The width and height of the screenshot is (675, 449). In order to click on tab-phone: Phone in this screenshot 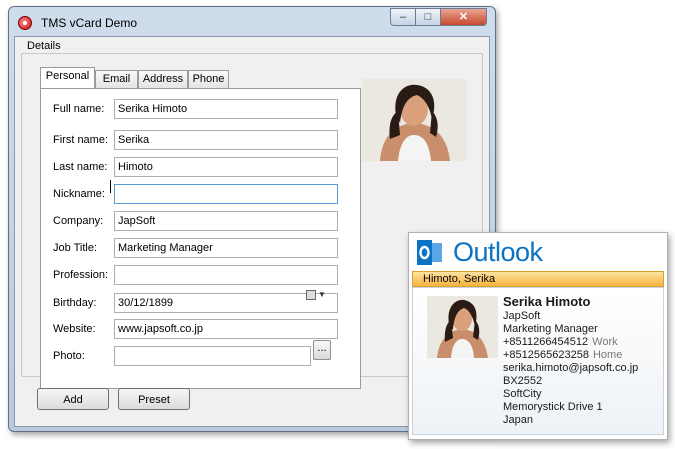, I will do `click(208, 79)`.